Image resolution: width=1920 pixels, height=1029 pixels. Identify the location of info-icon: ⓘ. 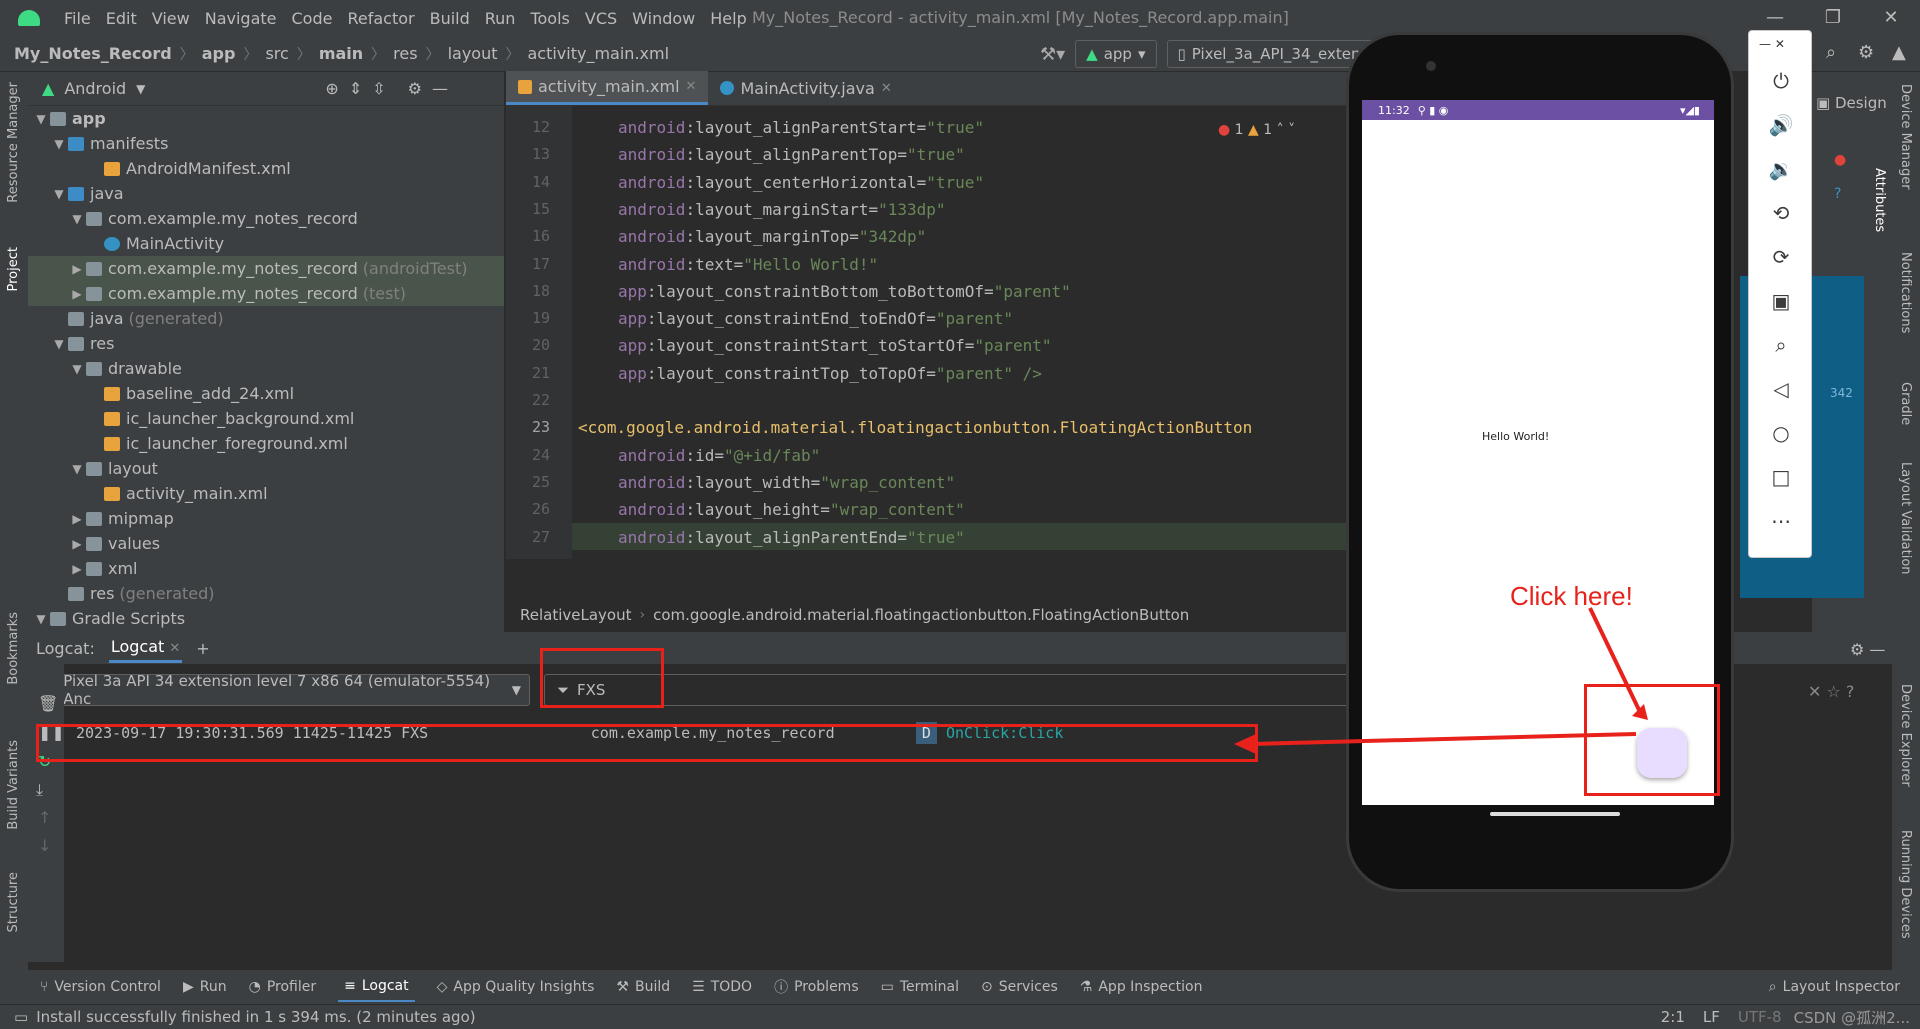
(781, 988).